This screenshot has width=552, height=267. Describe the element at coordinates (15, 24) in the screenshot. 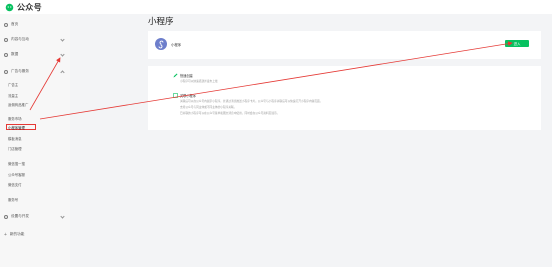

I see `sidebar-item-label: 首页` at that location.